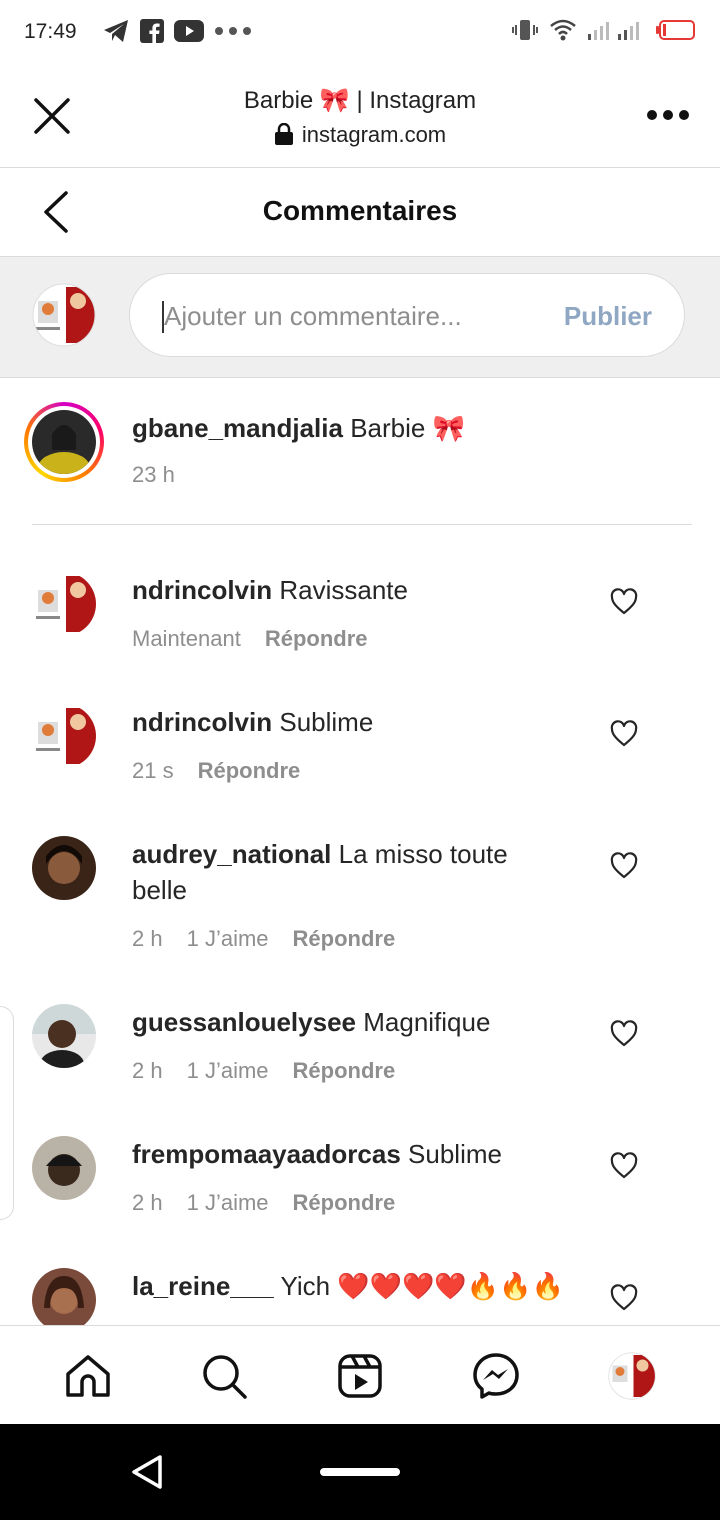 This screenshot has height=1520, width=720. Describe the element at coordinates (360, 100) in the screenshot. I see `browser-title: Barbie 🎀 | Instagram` at that location.